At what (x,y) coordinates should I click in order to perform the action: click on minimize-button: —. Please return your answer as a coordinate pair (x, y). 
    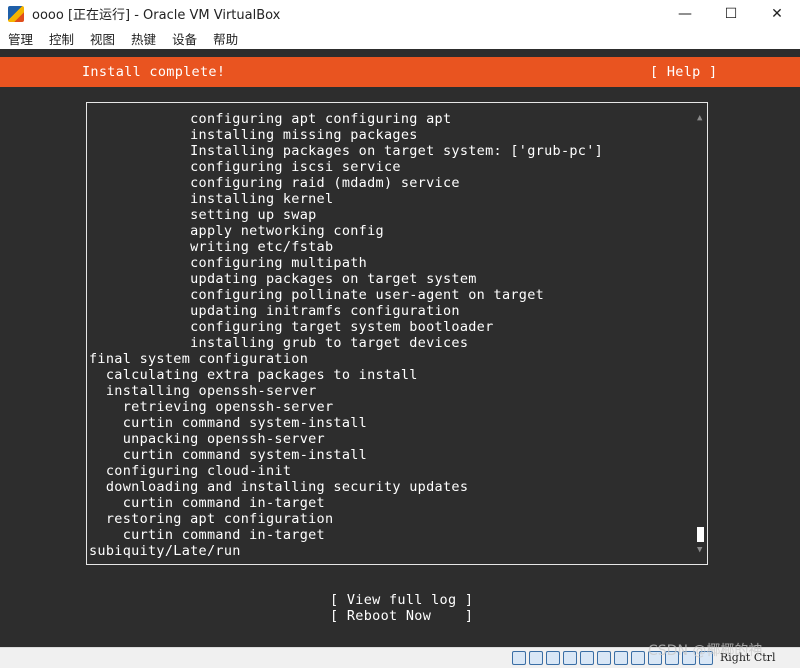
    Looking at the image, I should click on (685, 13).